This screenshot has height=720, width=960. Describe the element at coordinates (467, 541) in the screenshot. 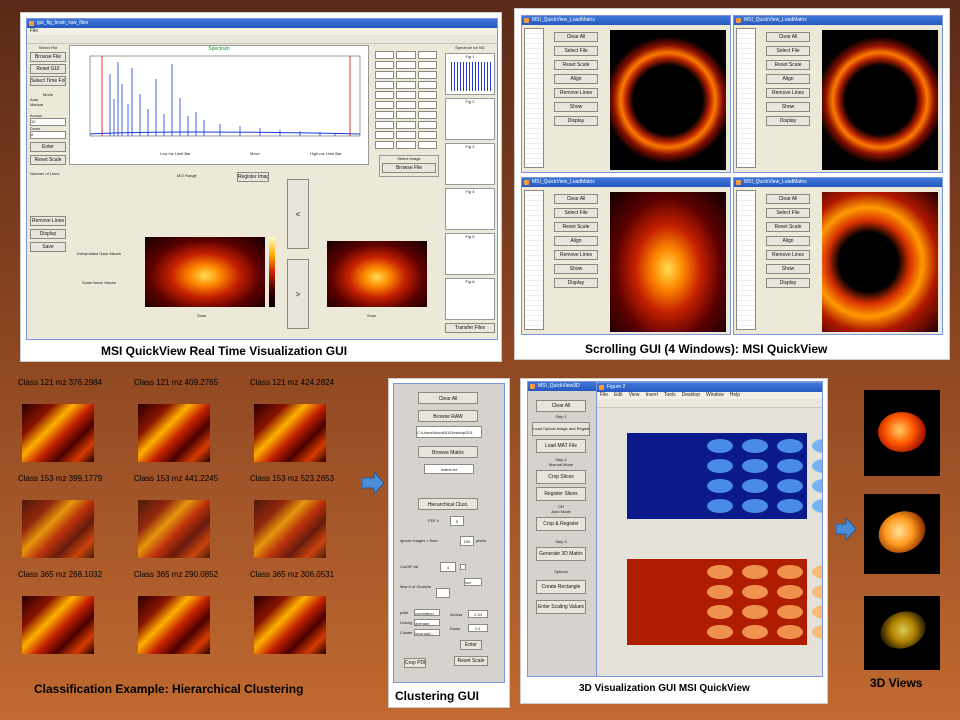

I see `ignore-input: 100` at that location.